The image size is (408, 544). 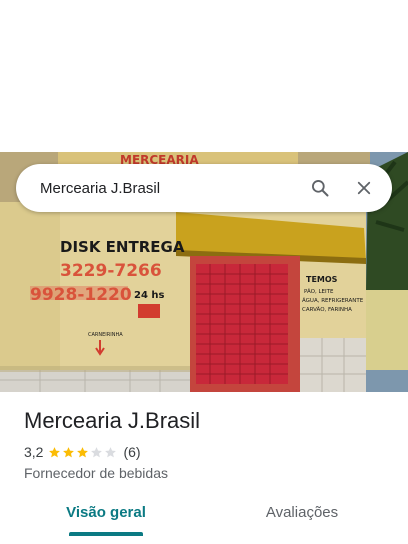 I want to click on search-button, so click(x=320, y=188).